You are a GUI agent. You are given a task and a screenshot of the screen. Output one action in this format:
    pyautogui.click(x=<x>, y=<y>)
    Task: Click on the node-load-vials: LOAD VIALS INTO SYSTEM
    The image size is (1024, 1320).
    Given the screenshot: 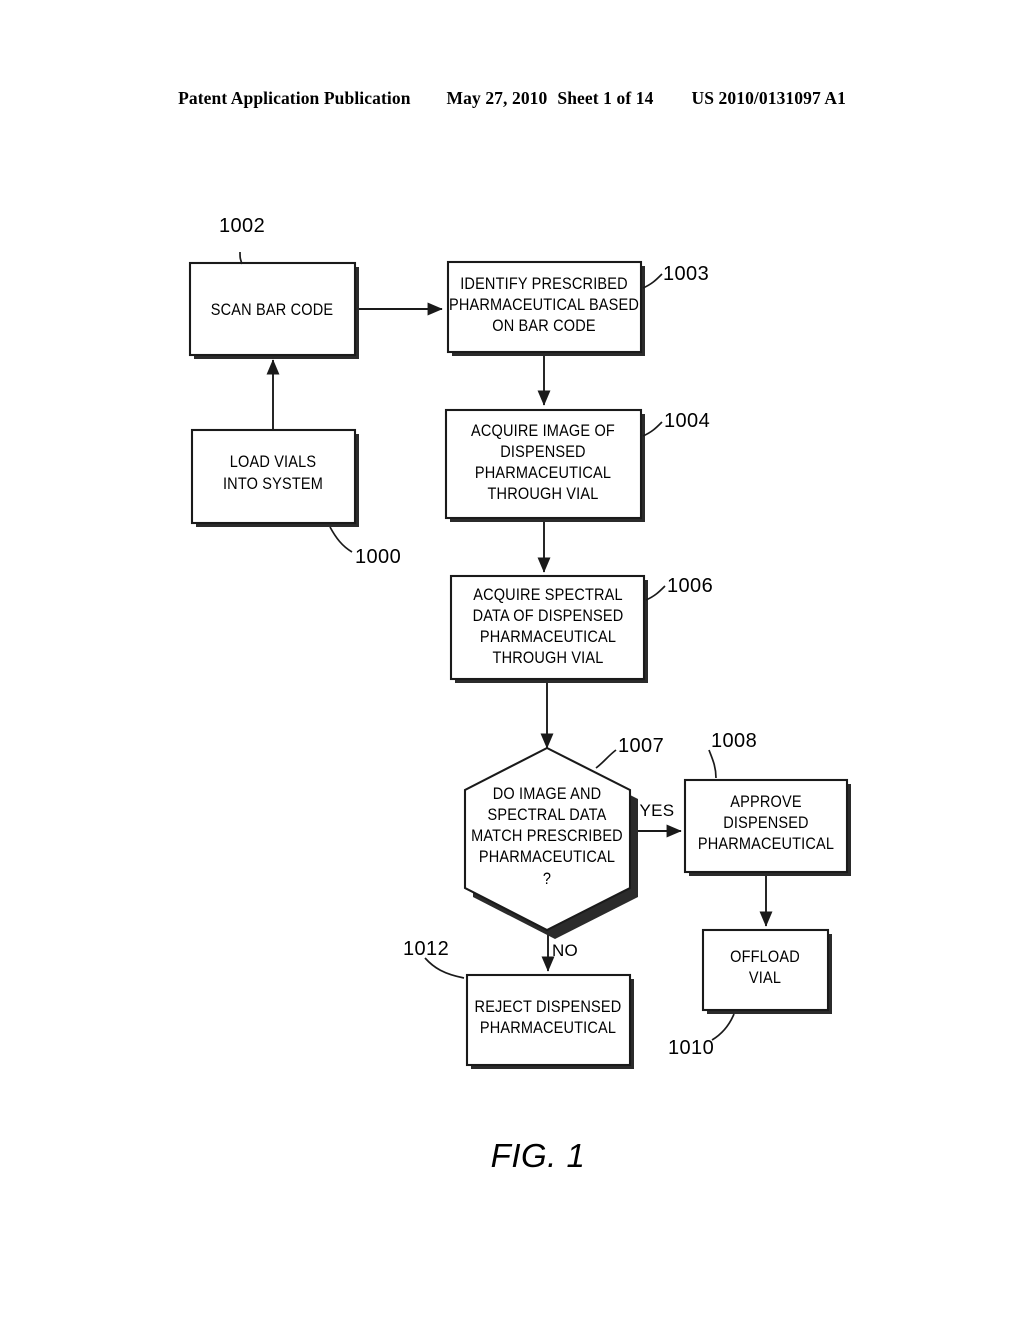 What is the action you would take?
    pyautogui.click(x=274, y=477)
    